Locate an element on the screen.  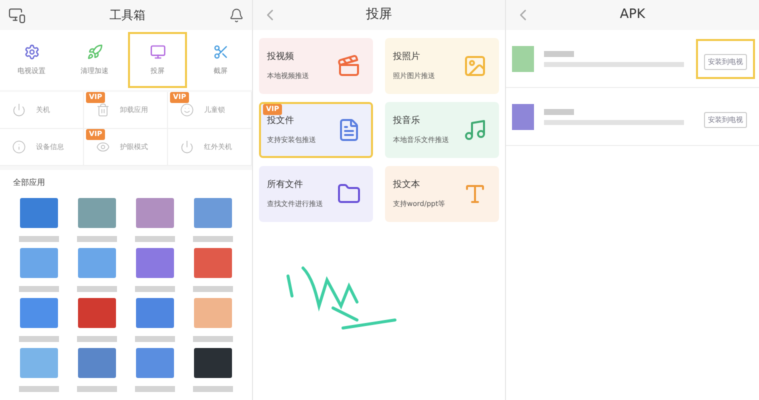
card-title: 所有文件 is located at coordinates (285, 185).